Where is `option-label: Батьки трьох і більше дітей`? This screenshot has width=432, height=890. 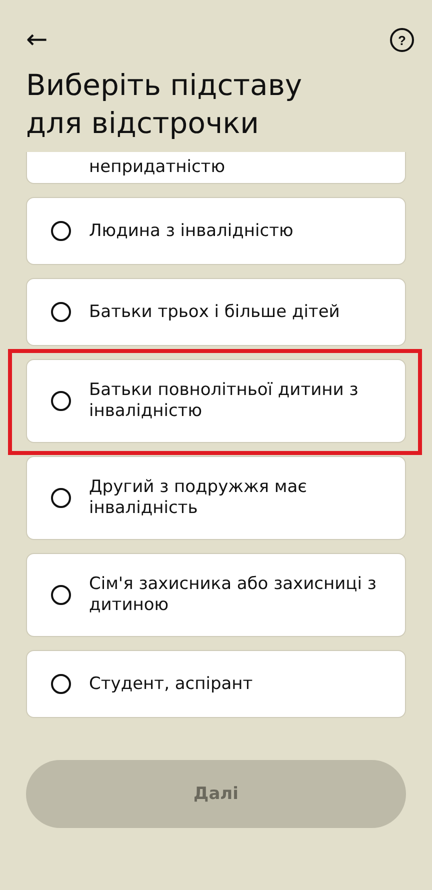
option-label: Батьки трьох і більше дітей is located at coordinates (214, 312).